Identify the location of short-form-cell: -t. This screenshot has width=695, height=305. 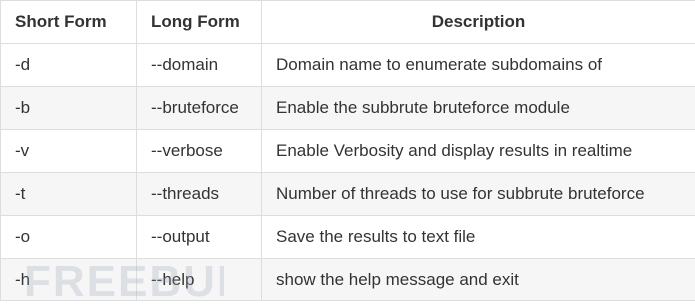
(68, 194).